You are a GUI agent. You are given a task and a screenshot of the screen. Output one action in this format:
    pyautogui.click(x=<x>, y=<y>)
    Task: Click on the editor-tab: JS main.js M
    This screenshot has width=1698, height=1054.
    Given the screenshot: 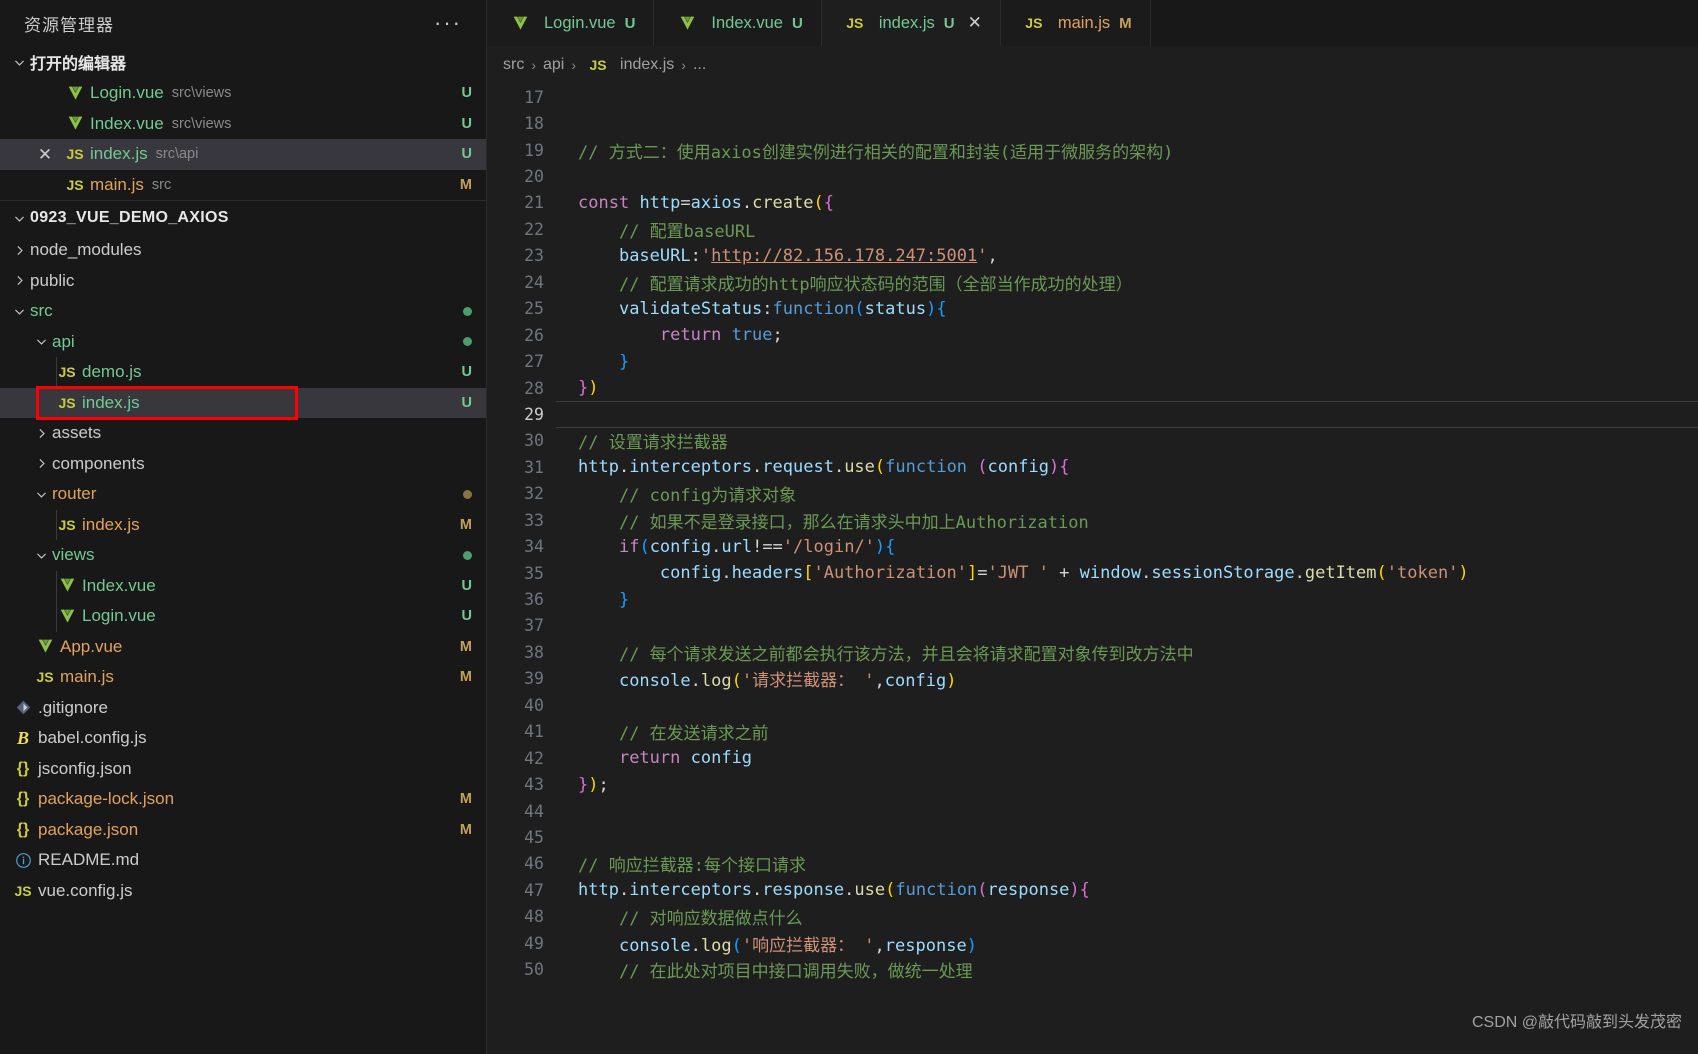 What is the action you would take?
    pyautogui.click(x=1075, y=23)
    